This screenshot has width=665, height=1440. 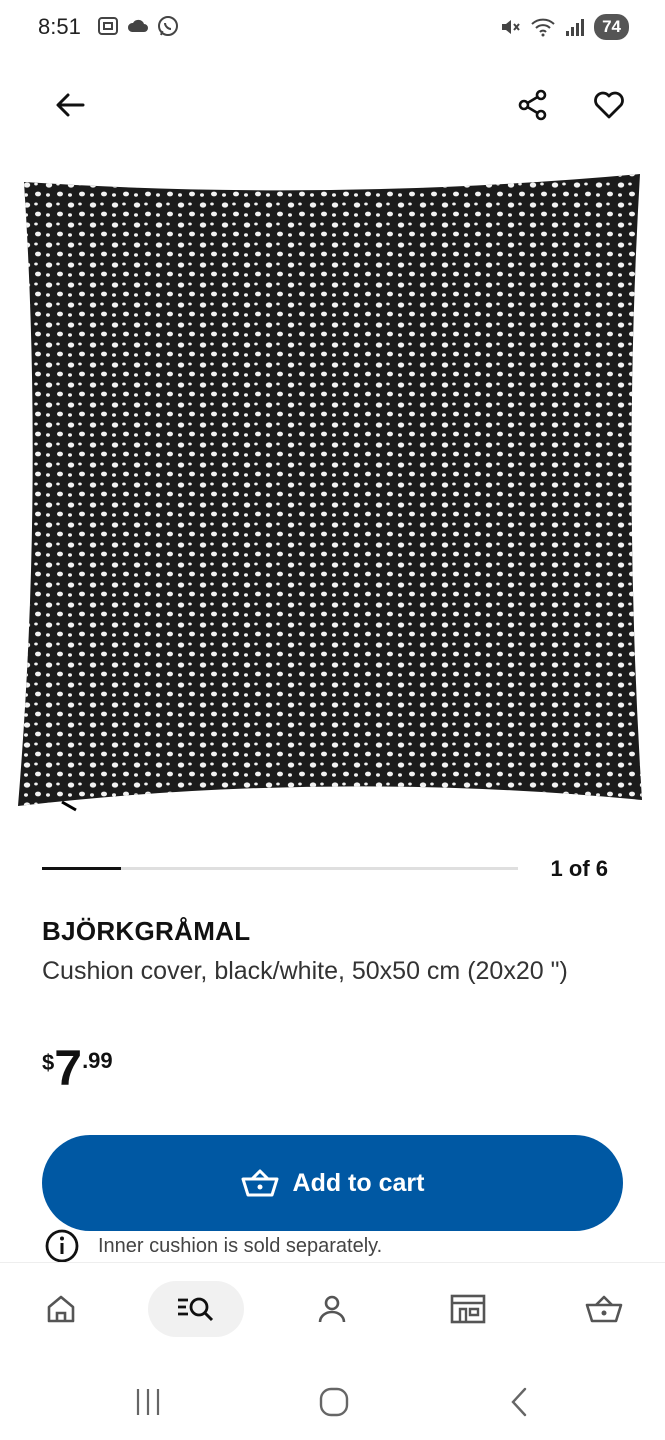 I want to click on inner-cushion-notice: Inner cushion is sold separately., so click(x=213, y=1246).